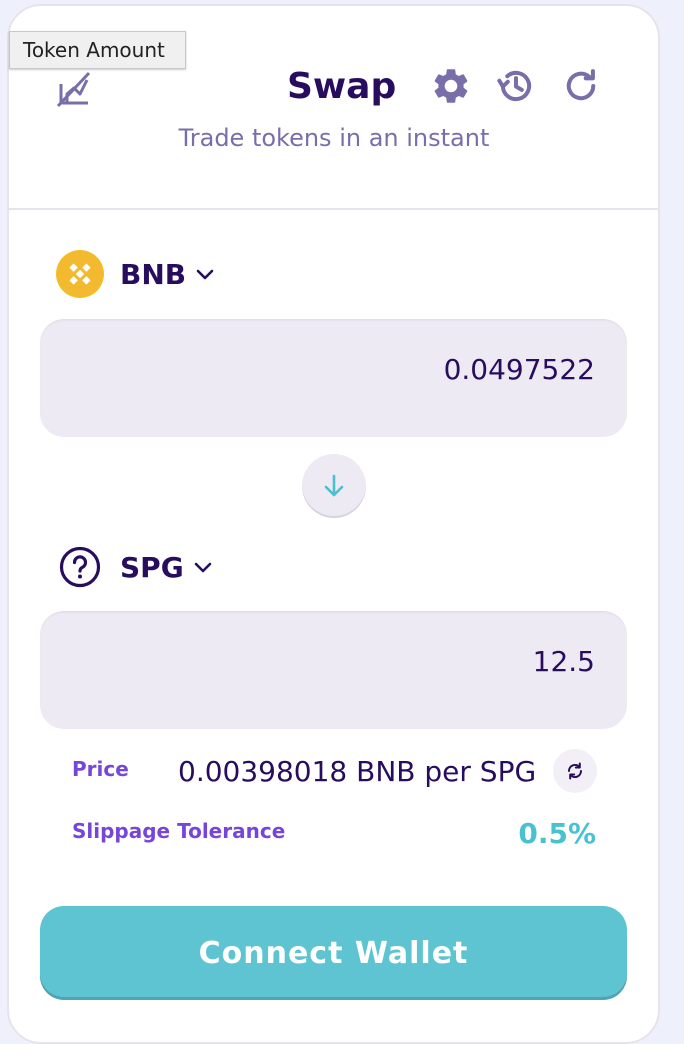 This screenshot has width=684, height=1044. I want to click on bnb-logo-icon, so click(80, 274).